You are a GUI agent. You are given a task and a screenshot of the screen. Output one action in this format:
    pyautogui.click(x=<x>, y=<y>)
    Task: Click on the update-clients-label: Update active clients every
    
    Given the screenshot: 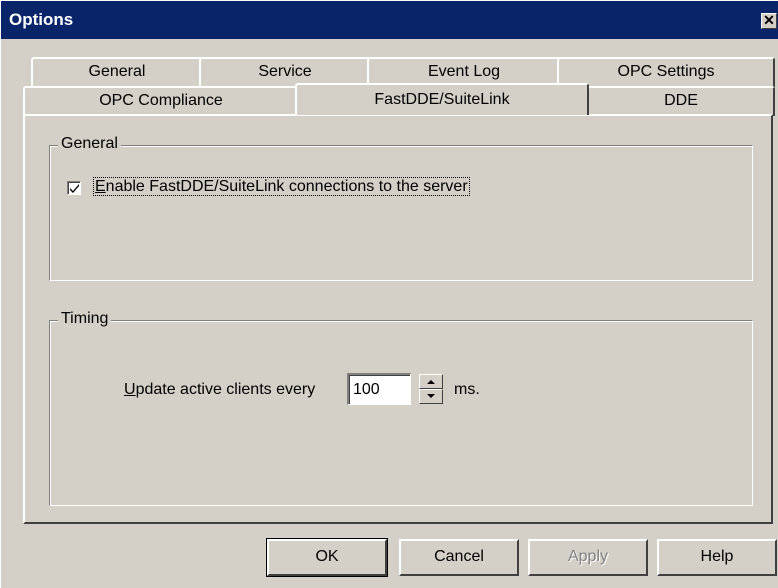 What is the action you would take?
    pyautogui.click(x=219, y=390)
    